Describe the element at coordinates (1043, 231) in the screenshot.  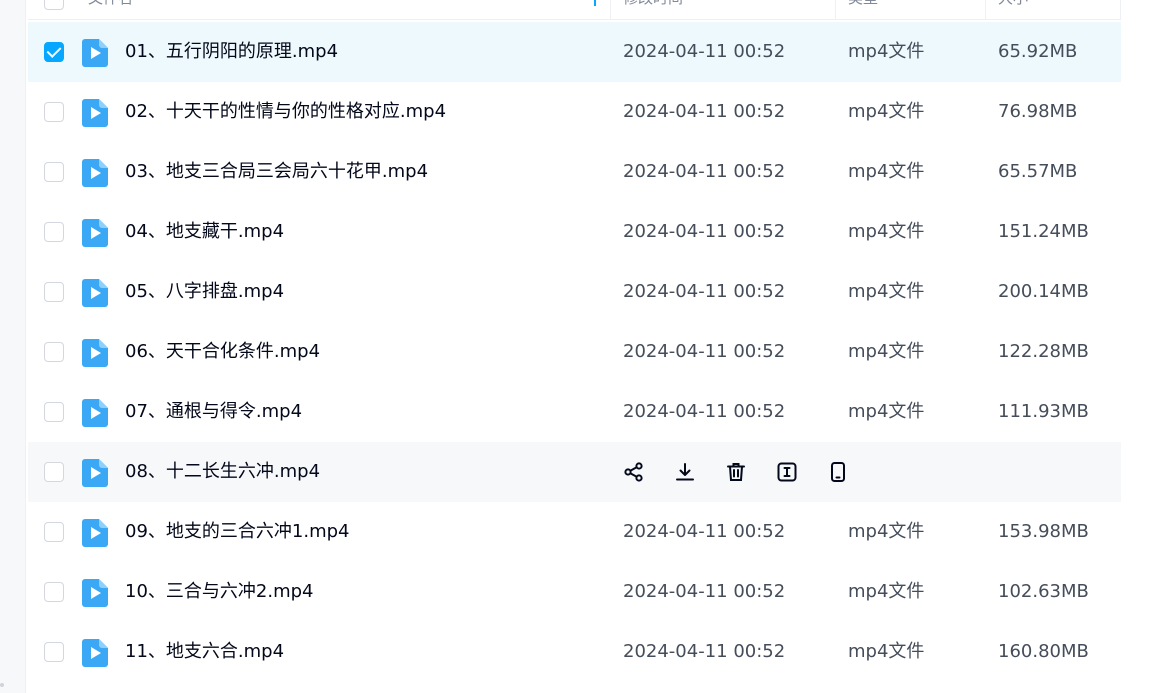
I see `file-size: 151.24MB` at that location.